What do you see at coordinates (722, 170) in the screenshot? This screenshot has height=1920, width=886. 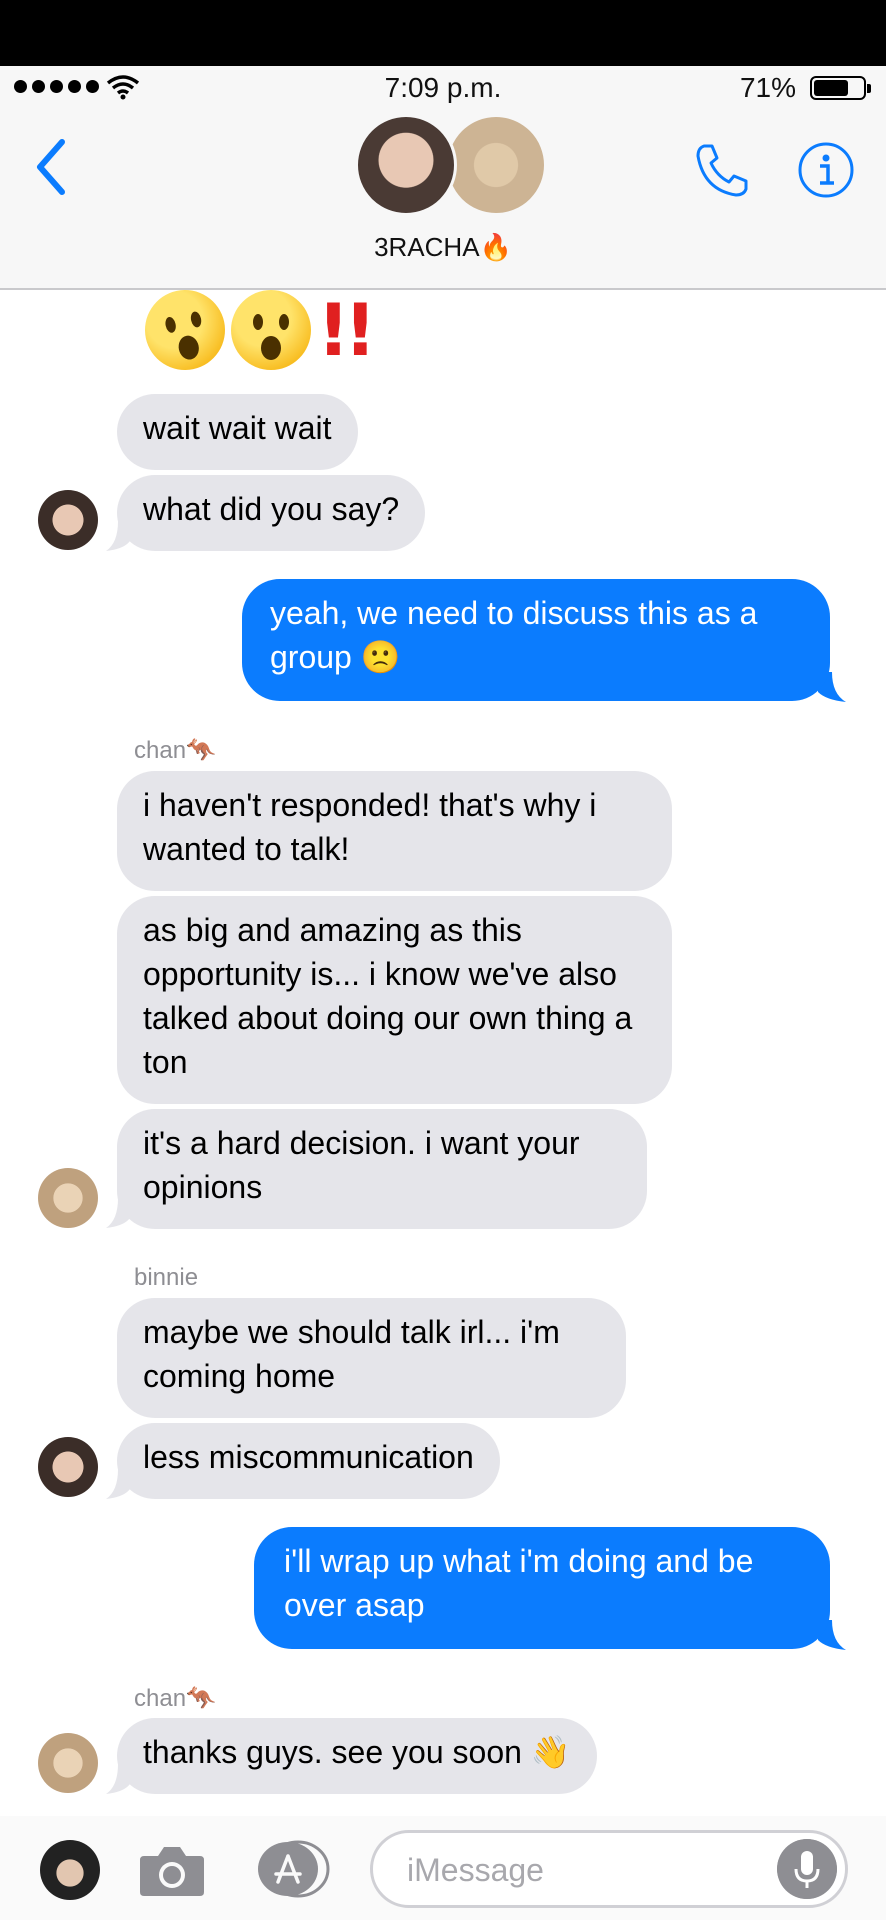 I see `phone-icon` at bounding box center [722, 170].